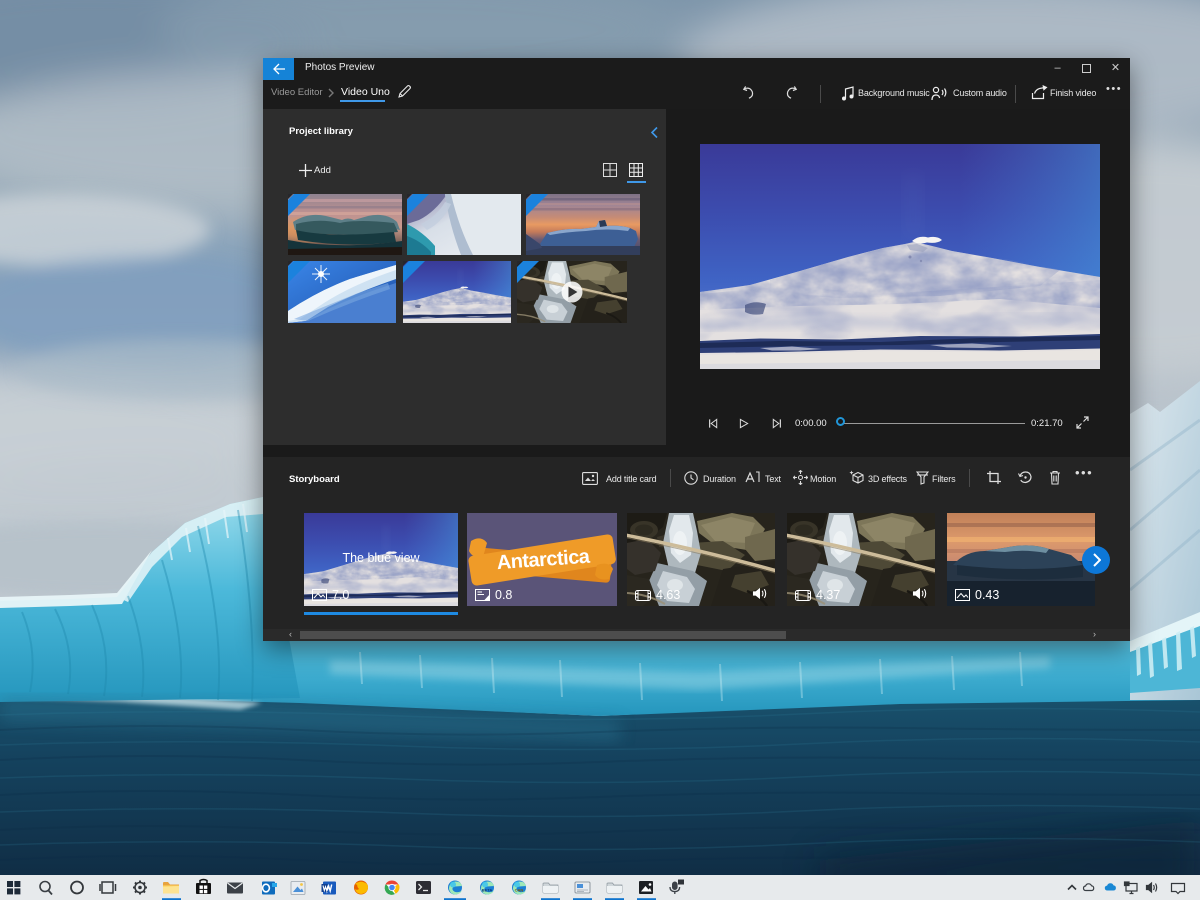 The image size is (1200, 900). Describe the element at coordinates (519, 890) in the screenshot. I see `svg-text: CAN` at that location.